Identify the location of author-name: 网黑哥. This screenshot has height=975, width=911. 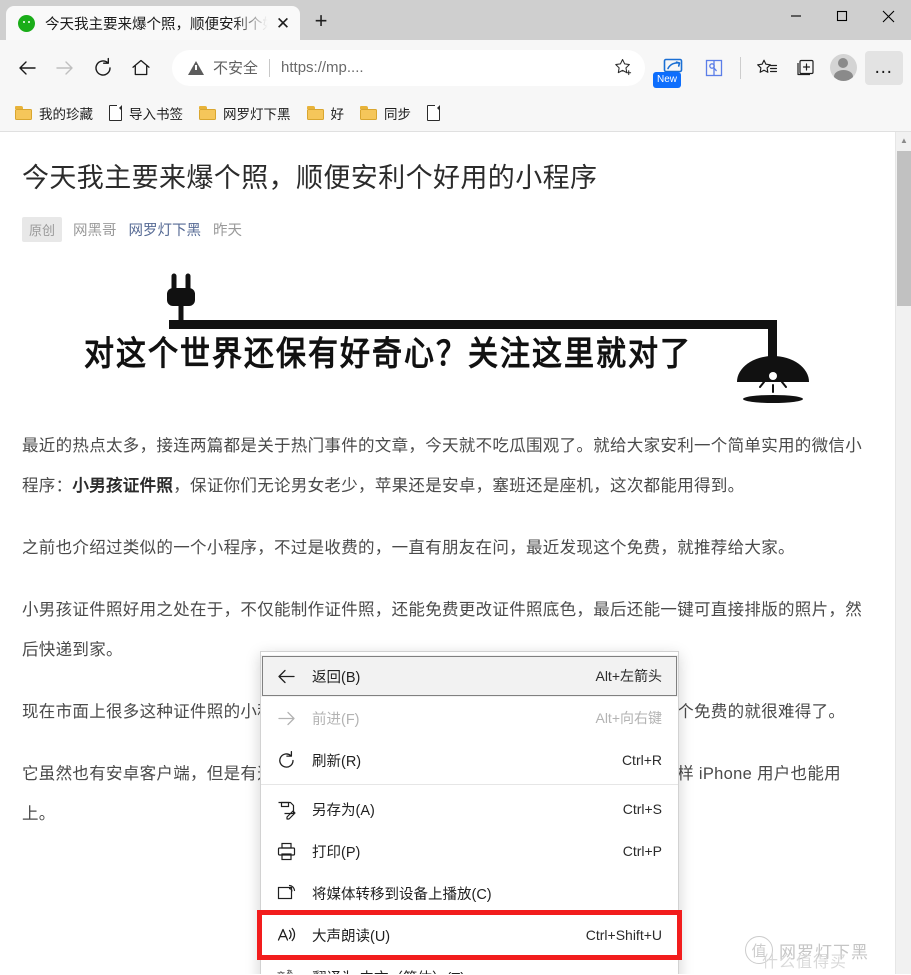
(95, 231).